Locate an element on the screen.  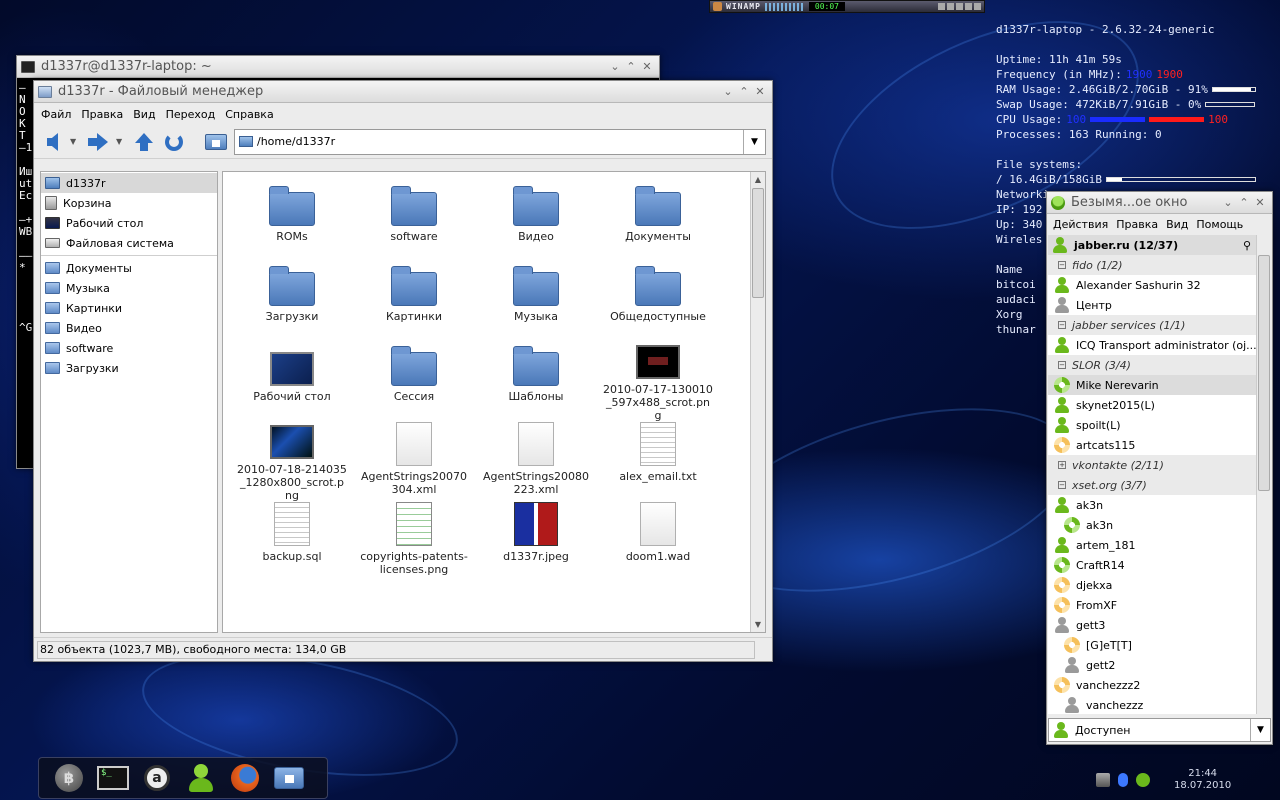
contact-row: skynet2015(L) is located at coordinates (1159, 405).